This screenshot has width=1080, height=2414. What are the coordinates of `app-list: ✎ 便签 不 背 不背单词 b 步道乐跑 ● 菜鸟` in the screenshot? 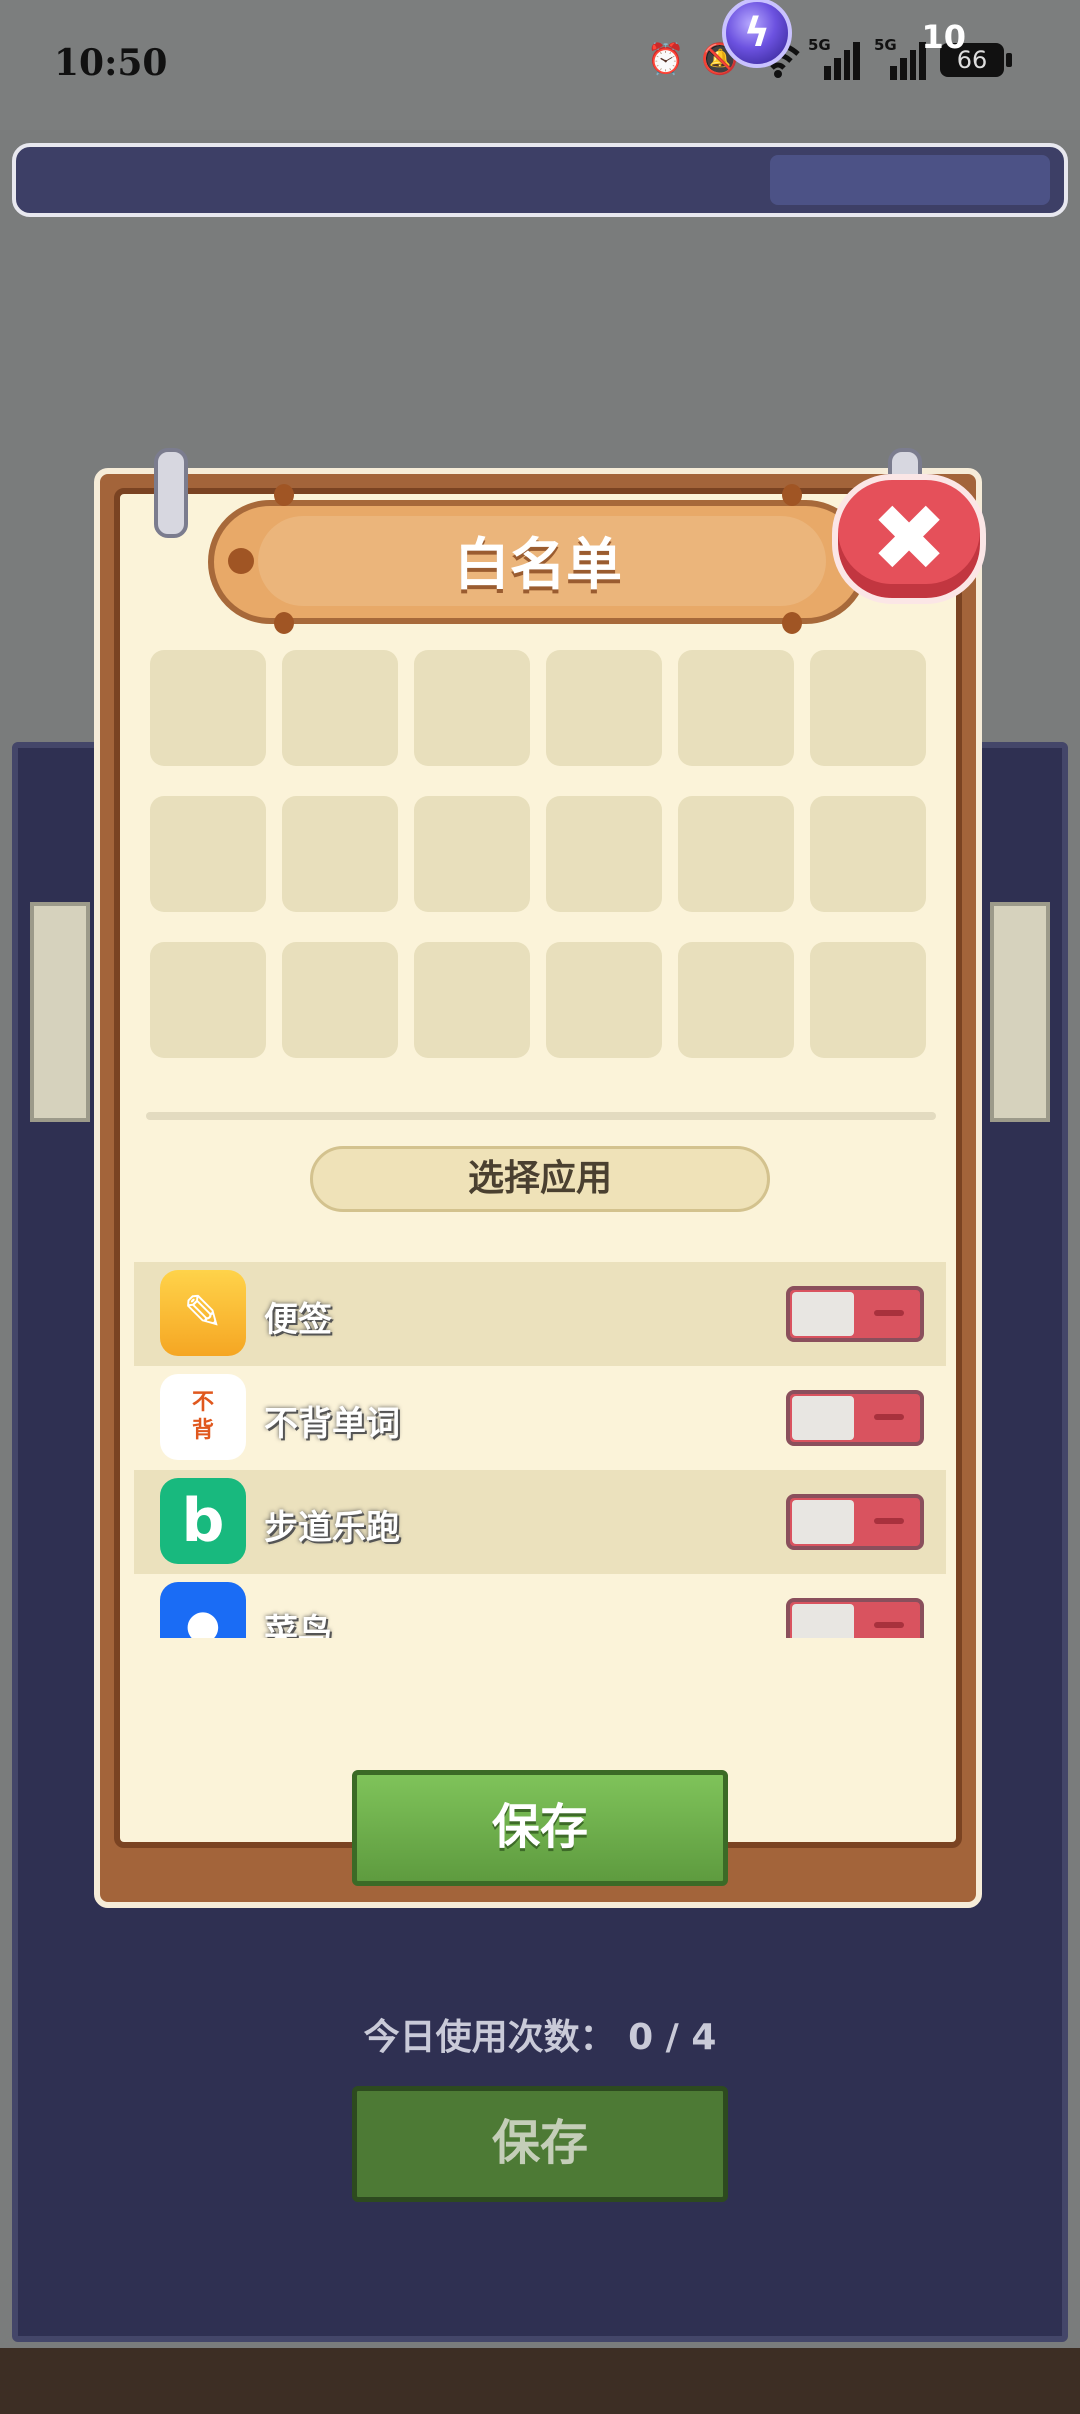 It's located at (540, 1450).